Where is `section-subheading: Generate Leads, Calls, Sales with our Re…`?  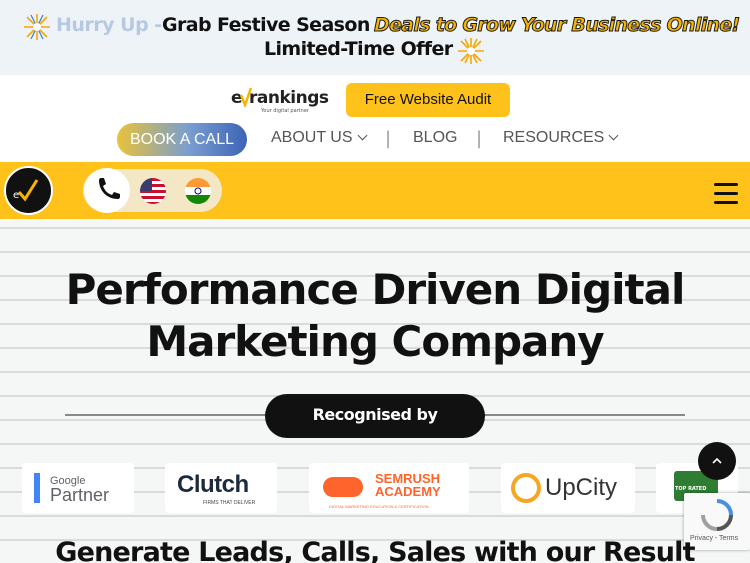 section-subheading: Generate Leads, Calls, Sales with our Re… is located at coordinates (375, 550).